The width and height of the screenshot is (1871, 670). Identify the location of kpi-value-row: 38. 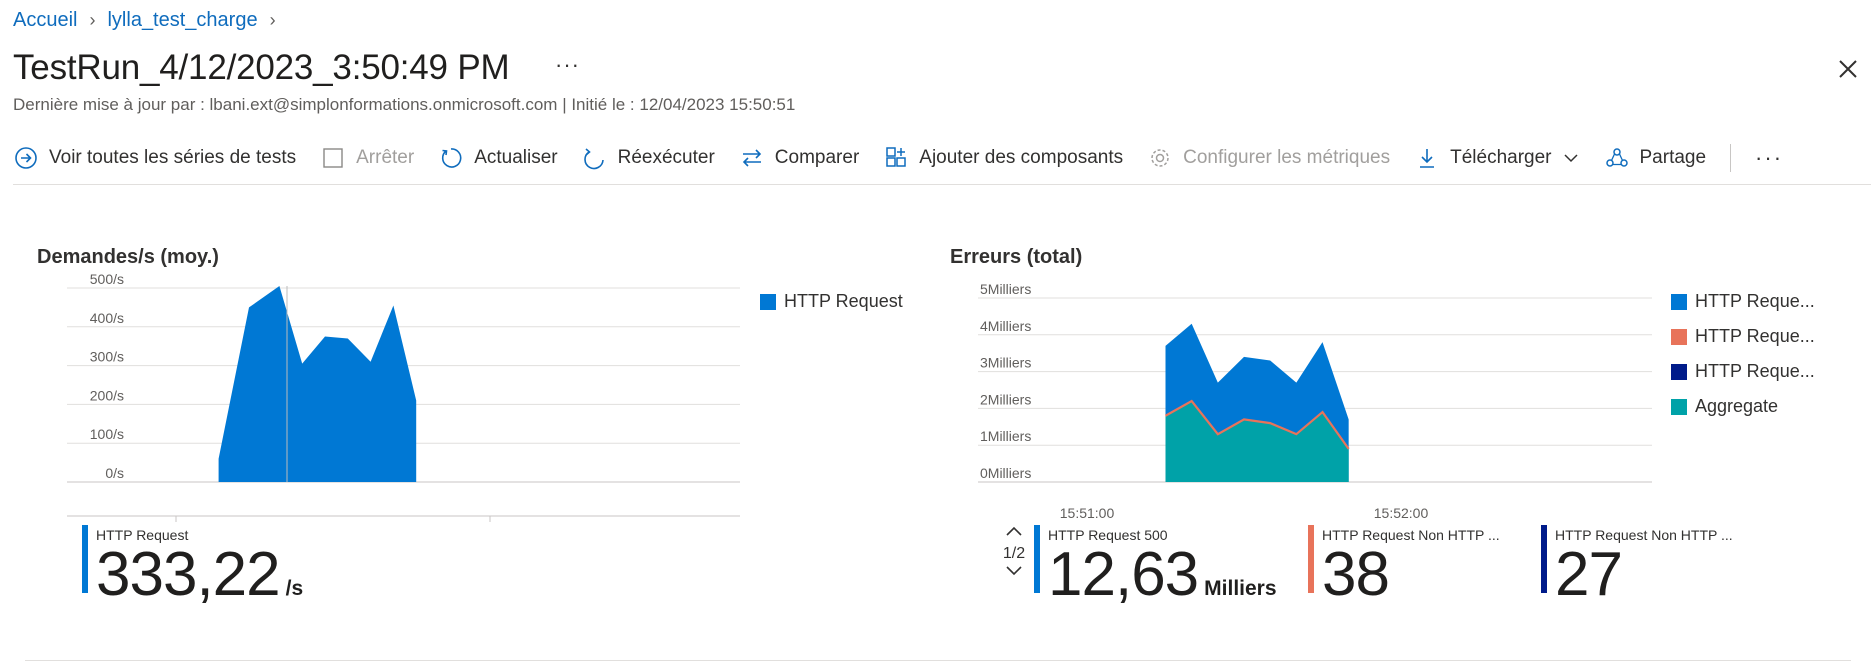
(1356, 575).